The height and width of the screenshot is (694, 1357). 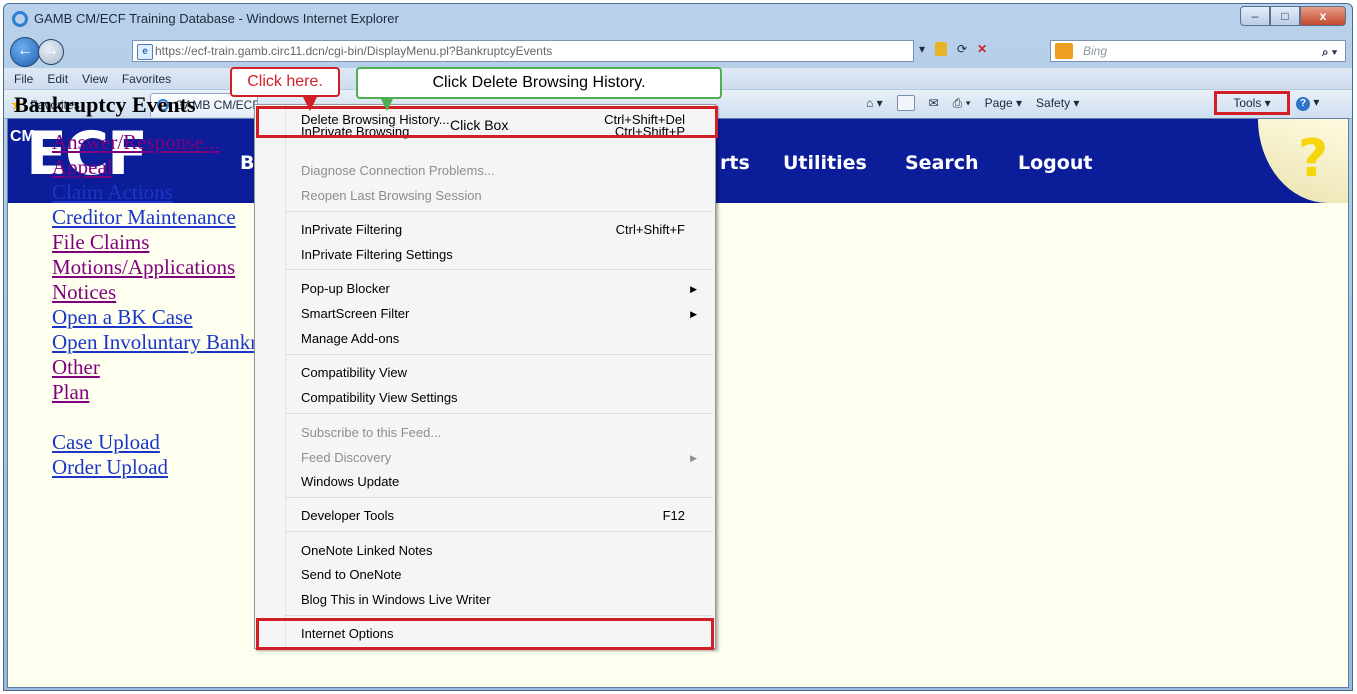 I want to click on menu-item-popup-blocker: Pop-up Blocker ▶, so click(x=485, y=289).